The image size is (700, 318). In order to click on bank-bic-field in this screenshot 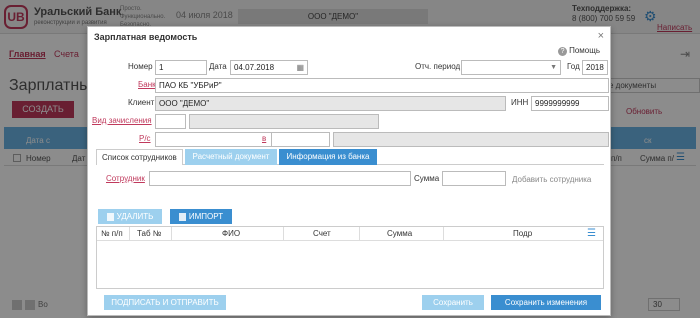, I will do `click(300, 139)`.